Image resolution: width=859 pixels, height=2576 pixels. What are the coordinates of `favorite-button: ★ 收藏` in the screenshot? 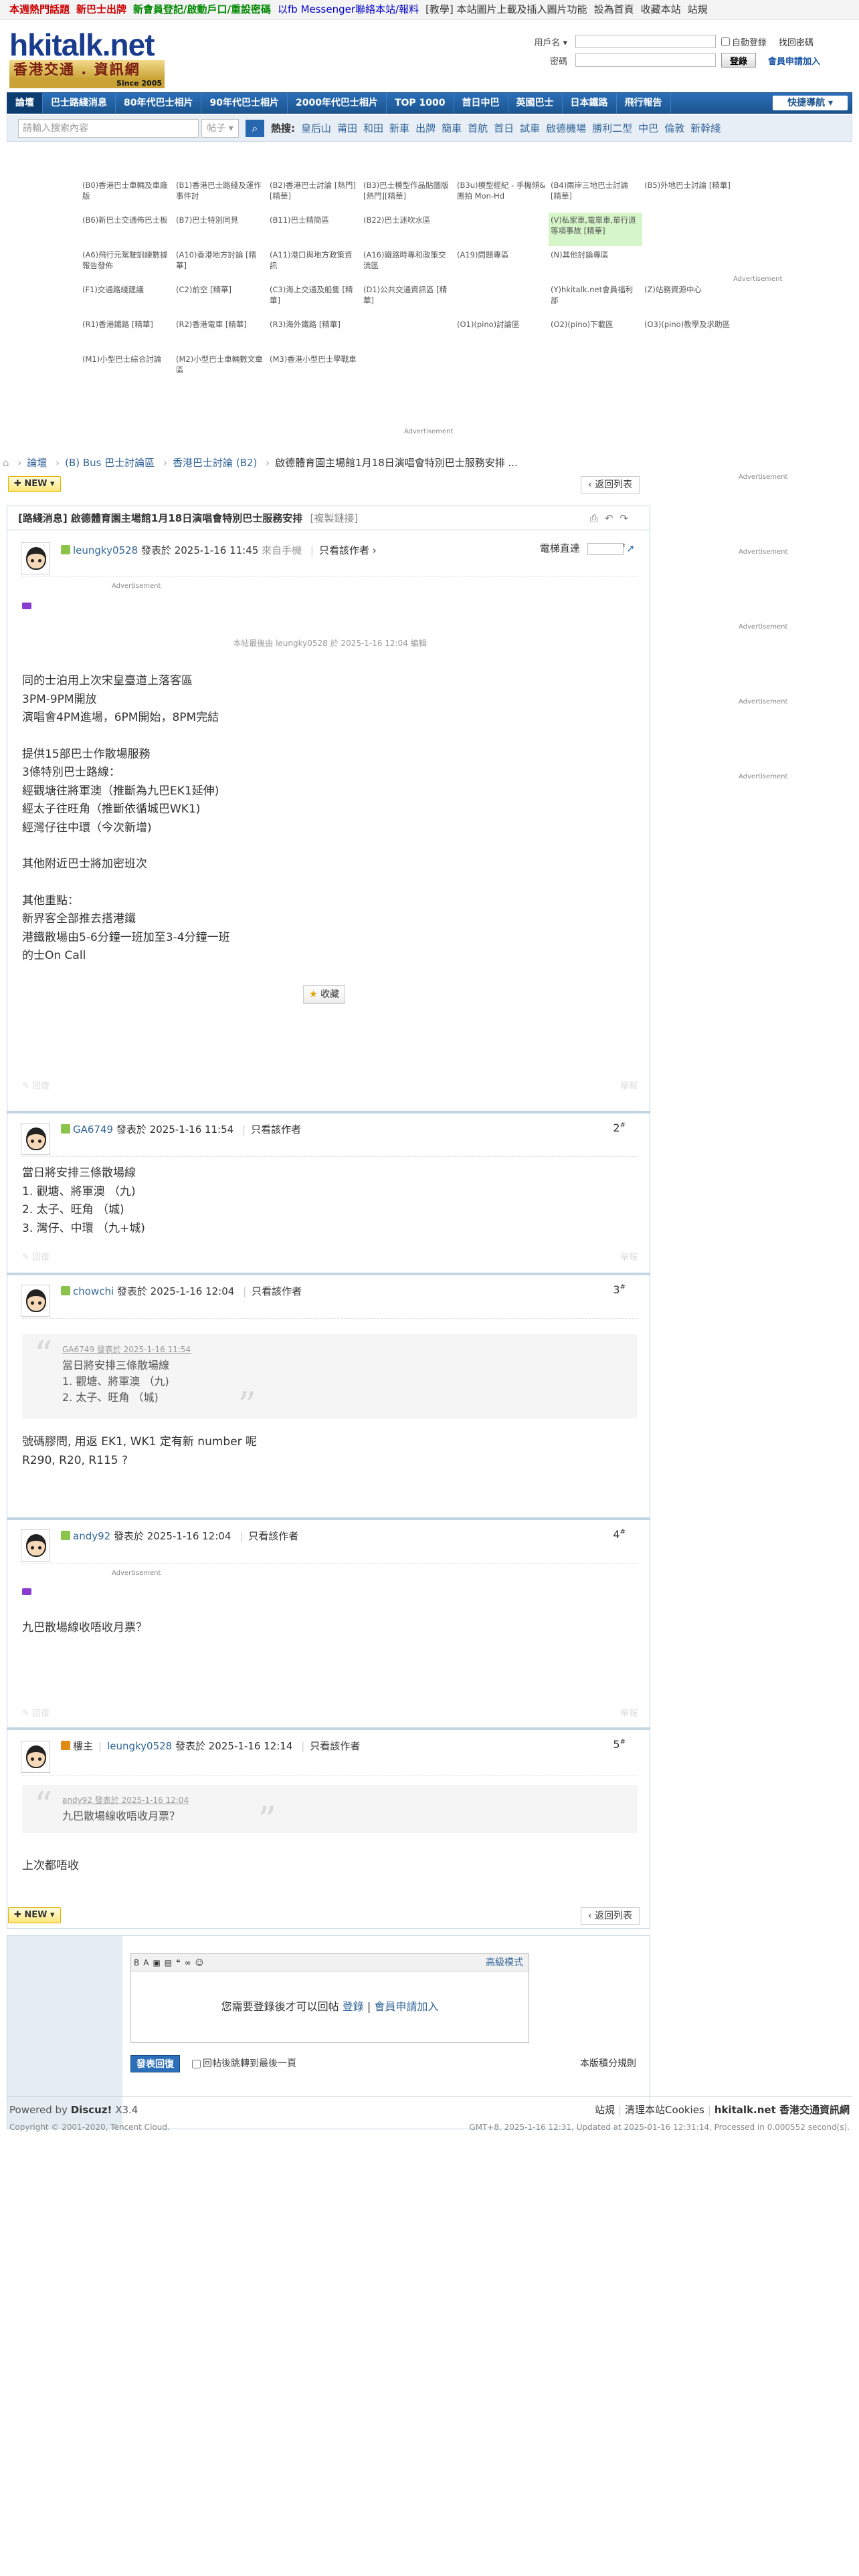 It's located at (324, 994).